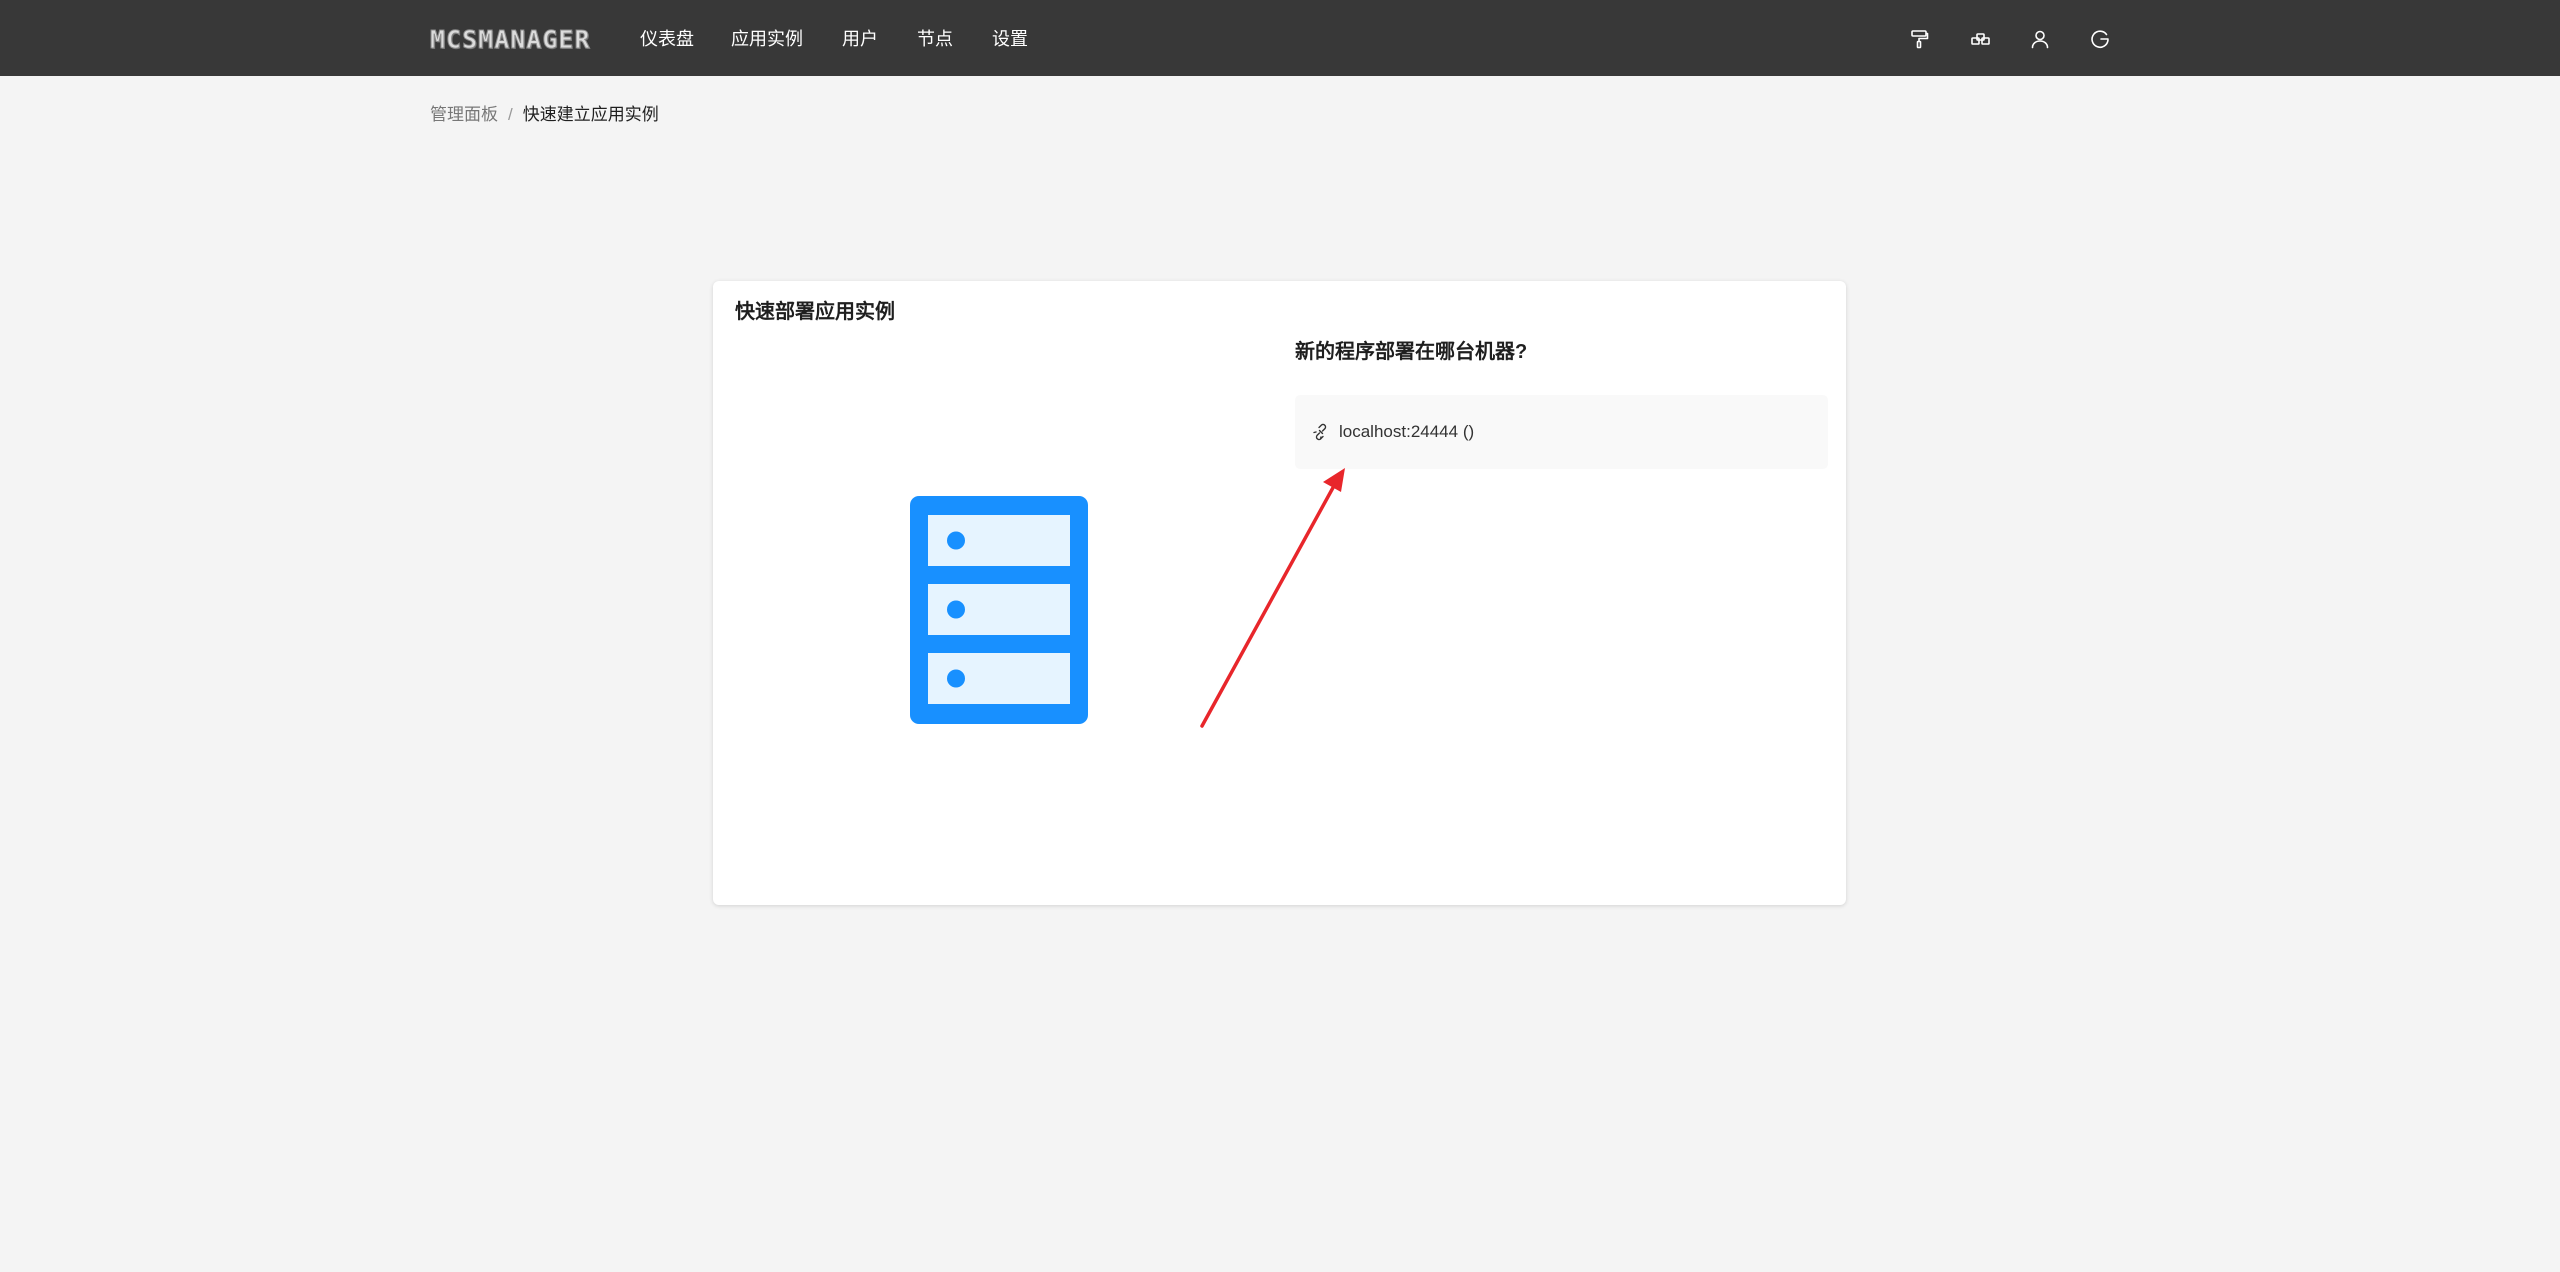  I want to click on card-title: 快速部署应用实例, so click(815, 312).